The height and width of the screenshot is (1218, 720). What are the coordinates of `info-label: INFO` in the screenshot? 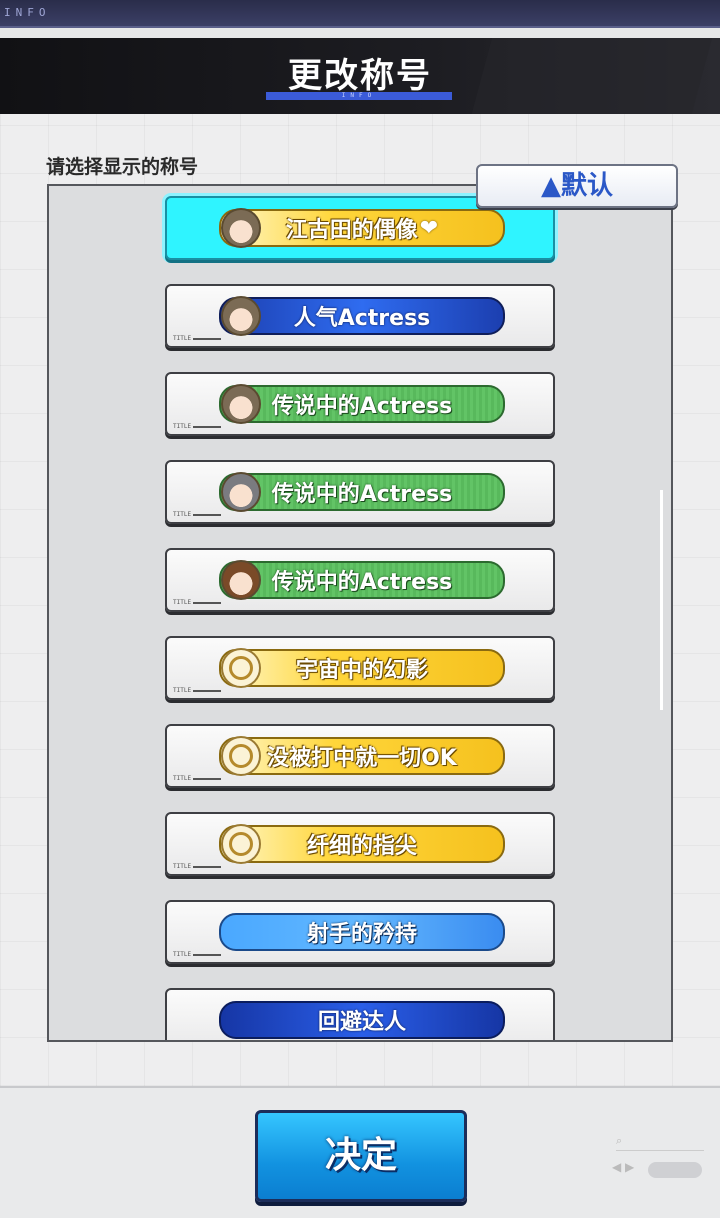 It's located at (27, 12).